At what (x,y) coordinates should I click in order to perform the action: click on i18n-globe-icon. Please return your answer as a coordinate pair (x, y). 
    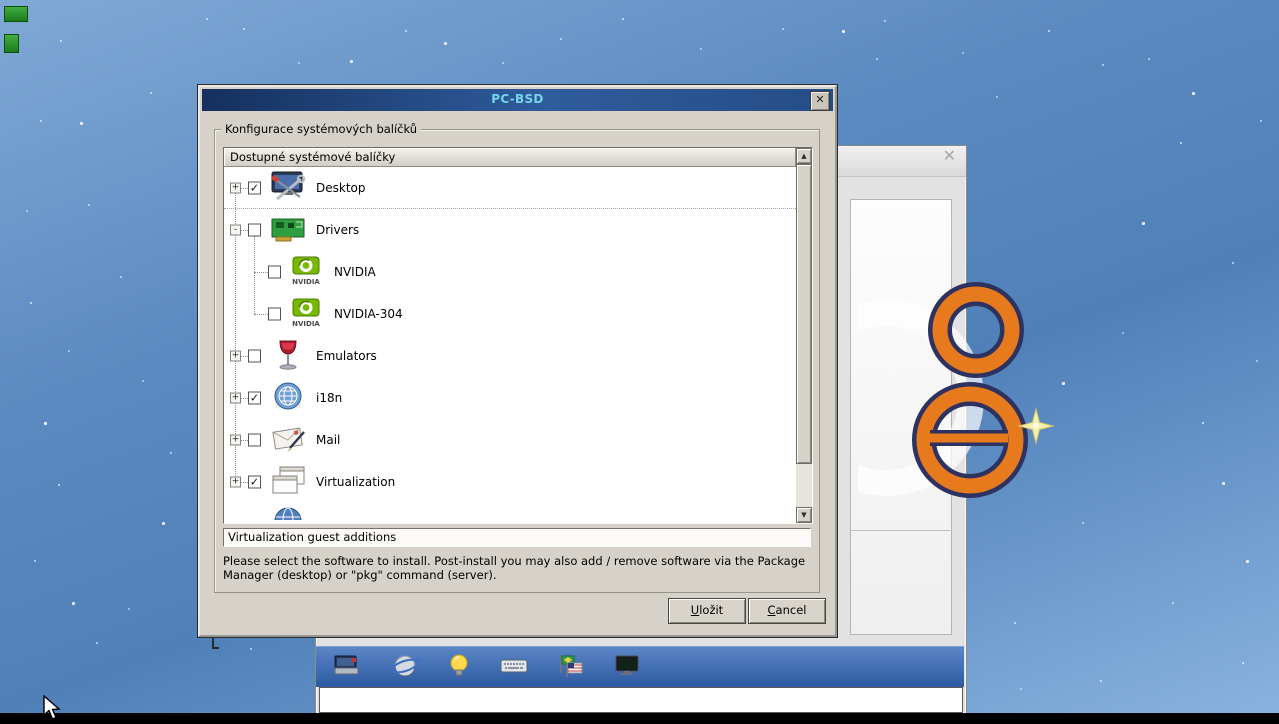
    Looking at the image, I should click on (288, 398).